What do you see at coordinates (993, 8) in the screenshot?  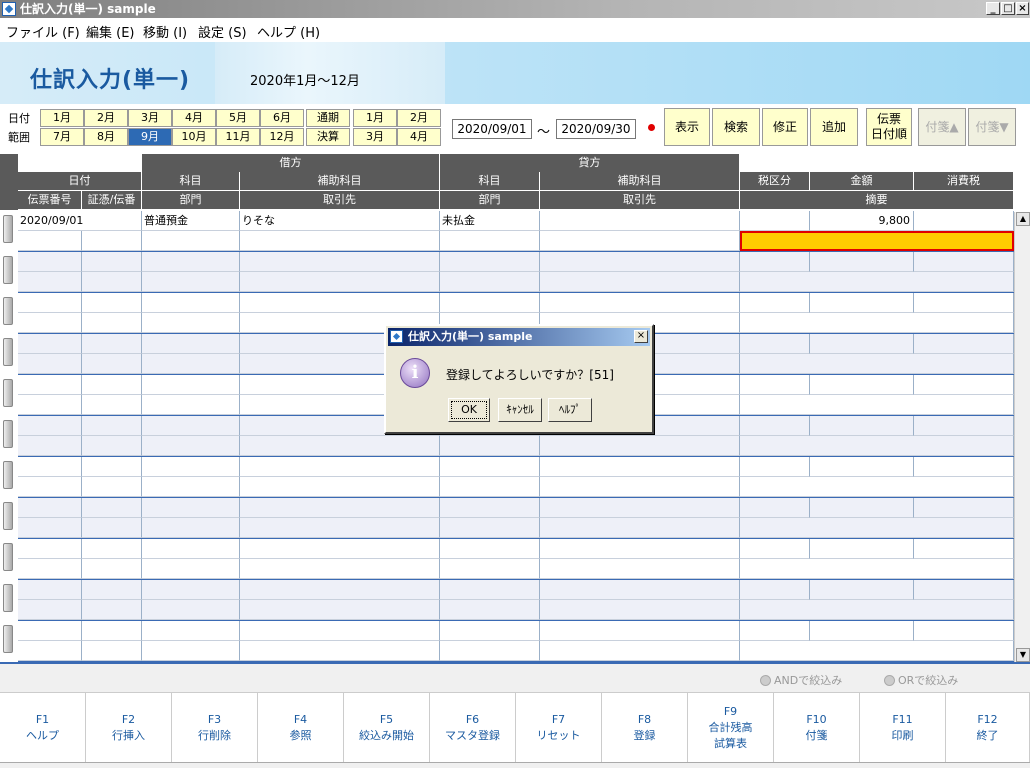 I see `minimize-button: _` at bounding box center [993, 8].